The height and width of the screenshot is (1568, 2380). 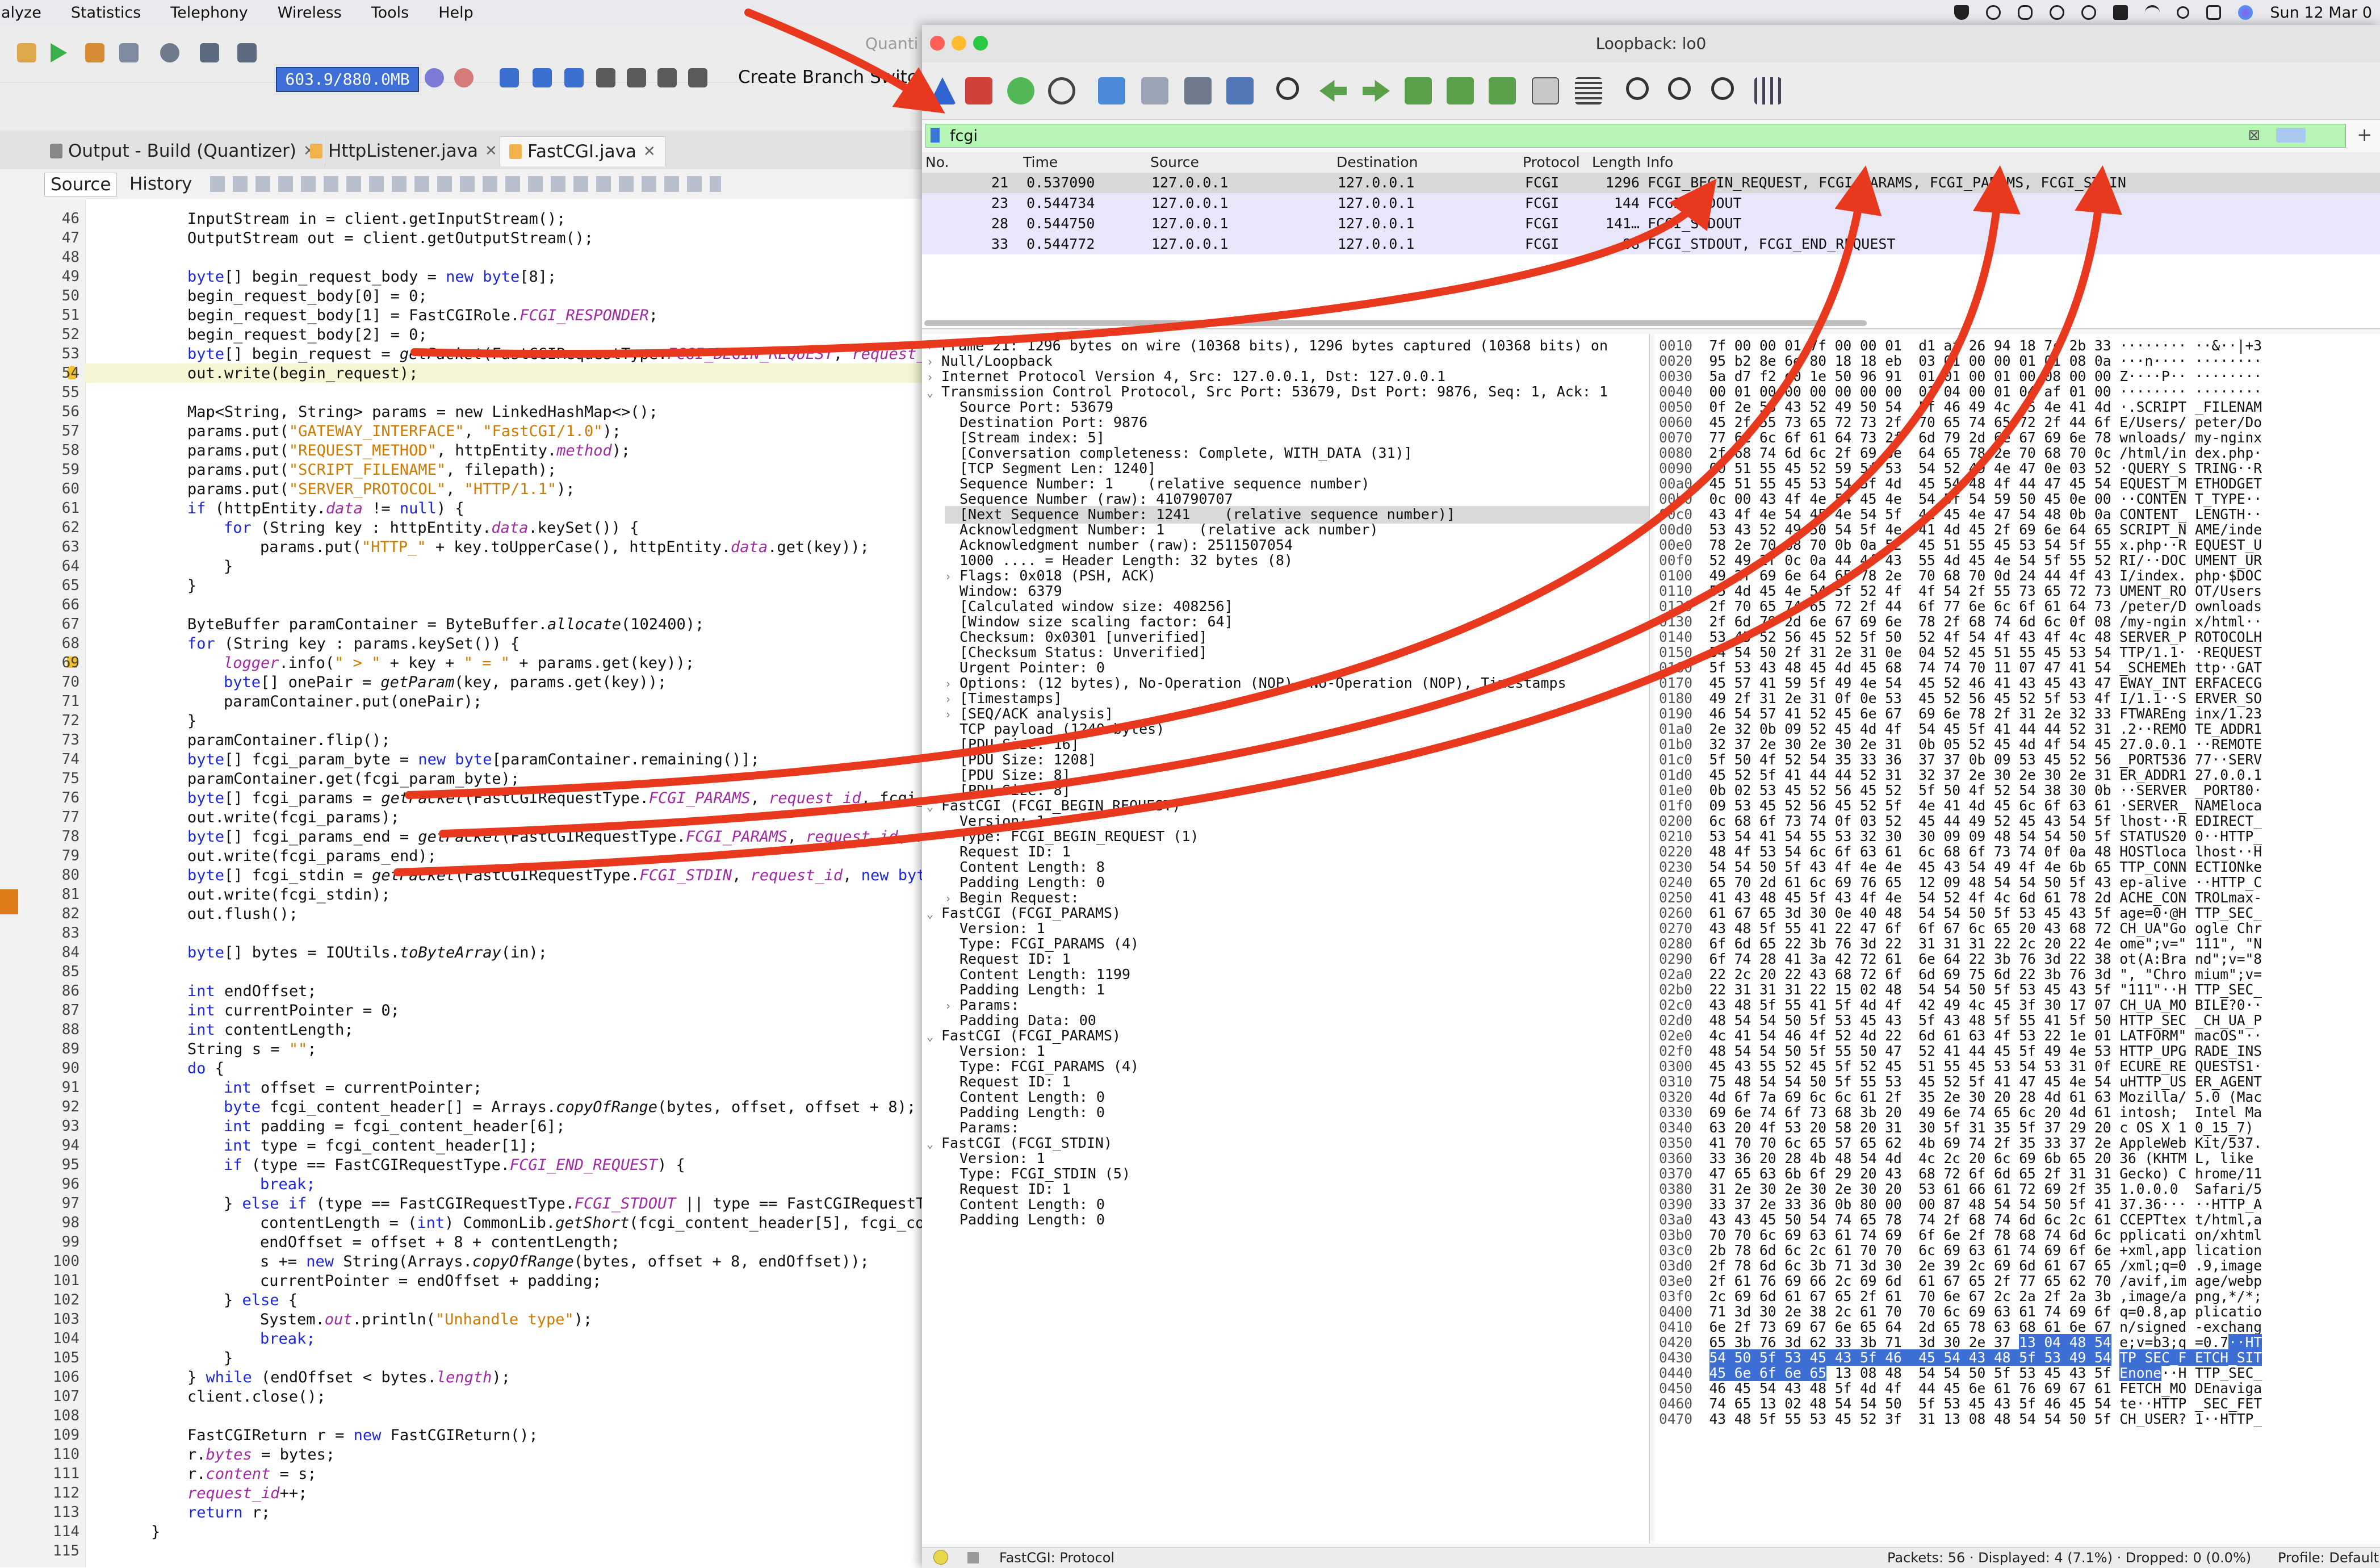 What do you see at coordinates (1040, 163) in the screenshot?
I see `column-time: Time` at bounding box center [1040, 163].